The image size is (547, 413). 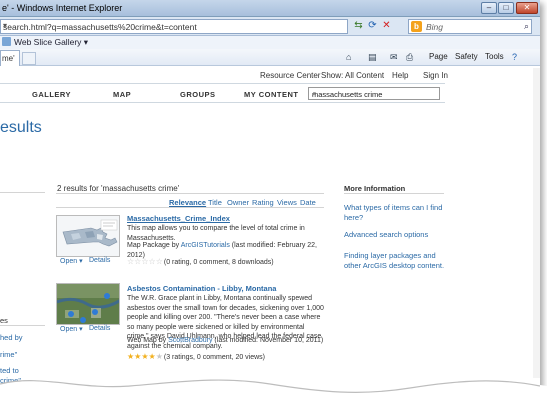 What do you see at coordinates (494, 56) in the screenshot?
I see `menu-tools: Tools` at bounding box center [494, 56].